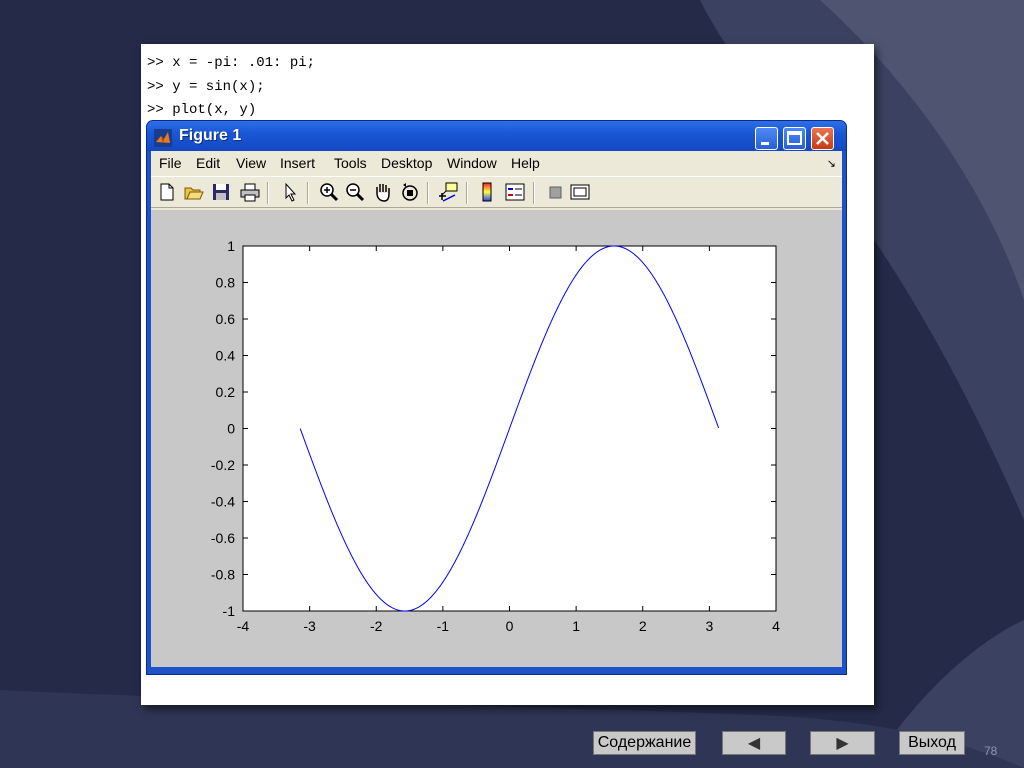 This screenshot has height=768, width=1024. I want to click on menu-file: File, so click(170, 163).